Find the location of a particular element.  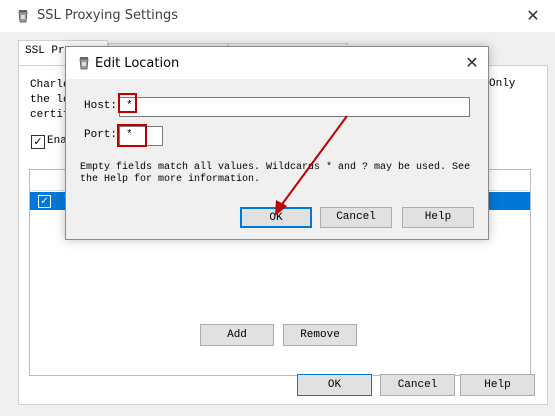

dialog-title: Edit Location is located at coordinates (137, 63).